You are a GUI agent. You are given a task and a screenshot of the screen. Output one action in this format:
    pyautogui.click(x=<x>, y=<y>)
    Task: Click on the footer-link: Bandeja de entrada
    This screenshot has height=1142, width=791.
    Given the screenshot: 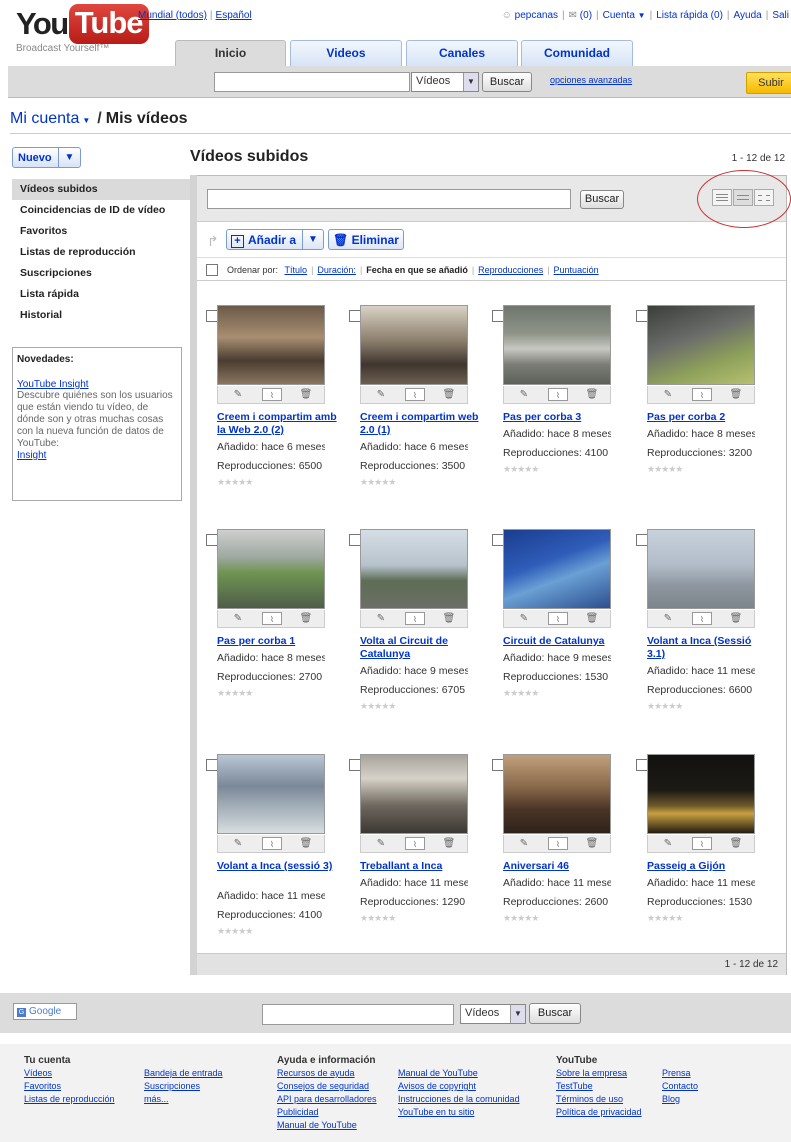 What is the action you would take?
    pyautogui.click(x=183, y=1073)
    